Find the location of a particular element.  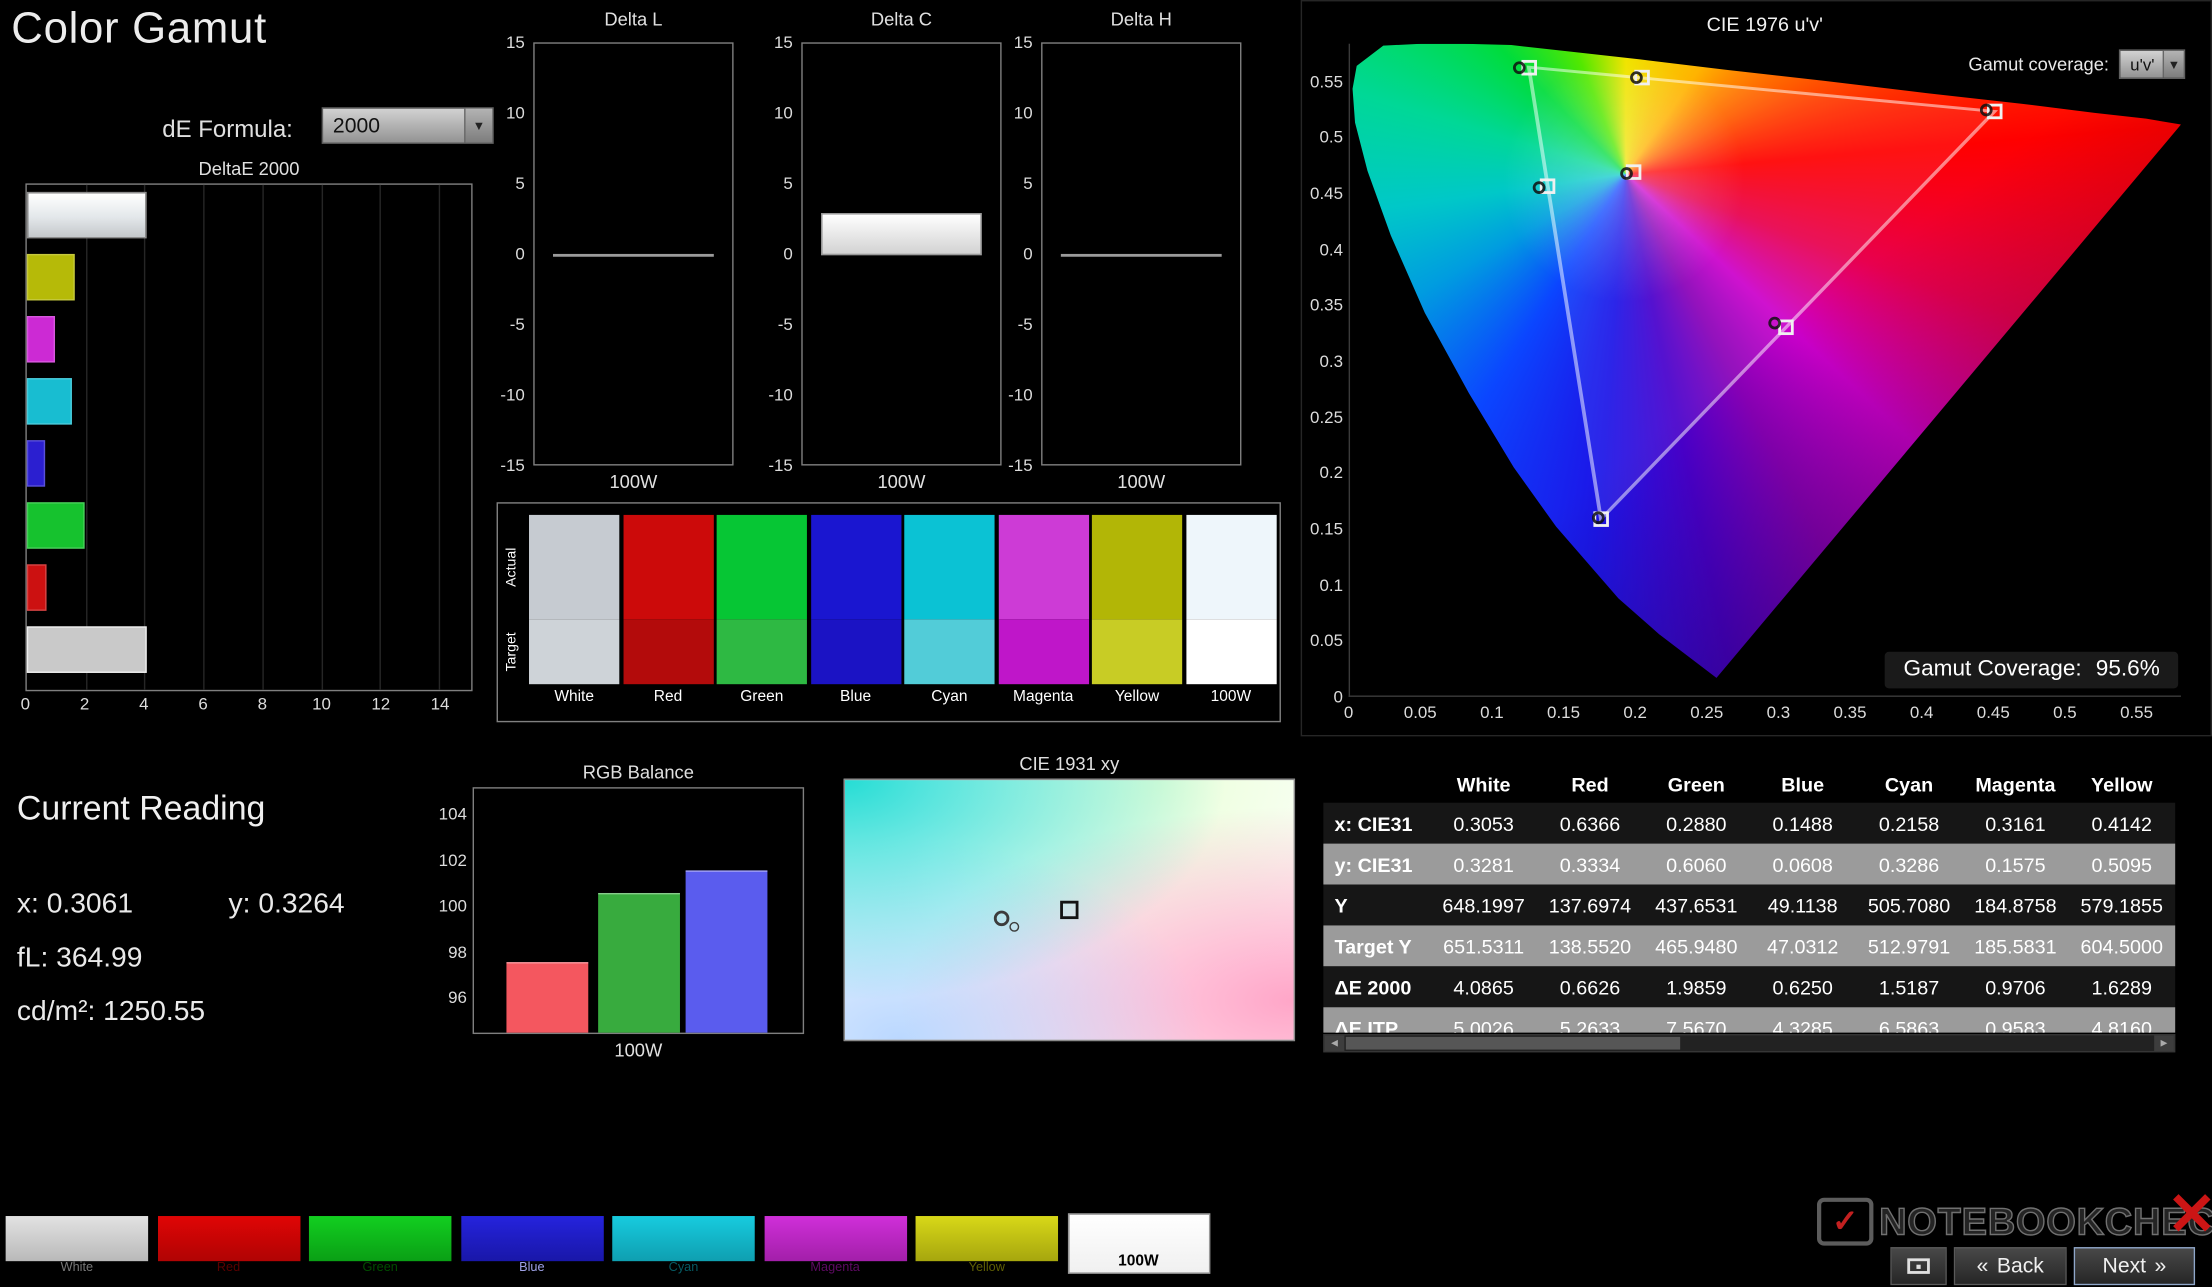

uv-xtick: 0.5 is located at coordinates (2065, 712).